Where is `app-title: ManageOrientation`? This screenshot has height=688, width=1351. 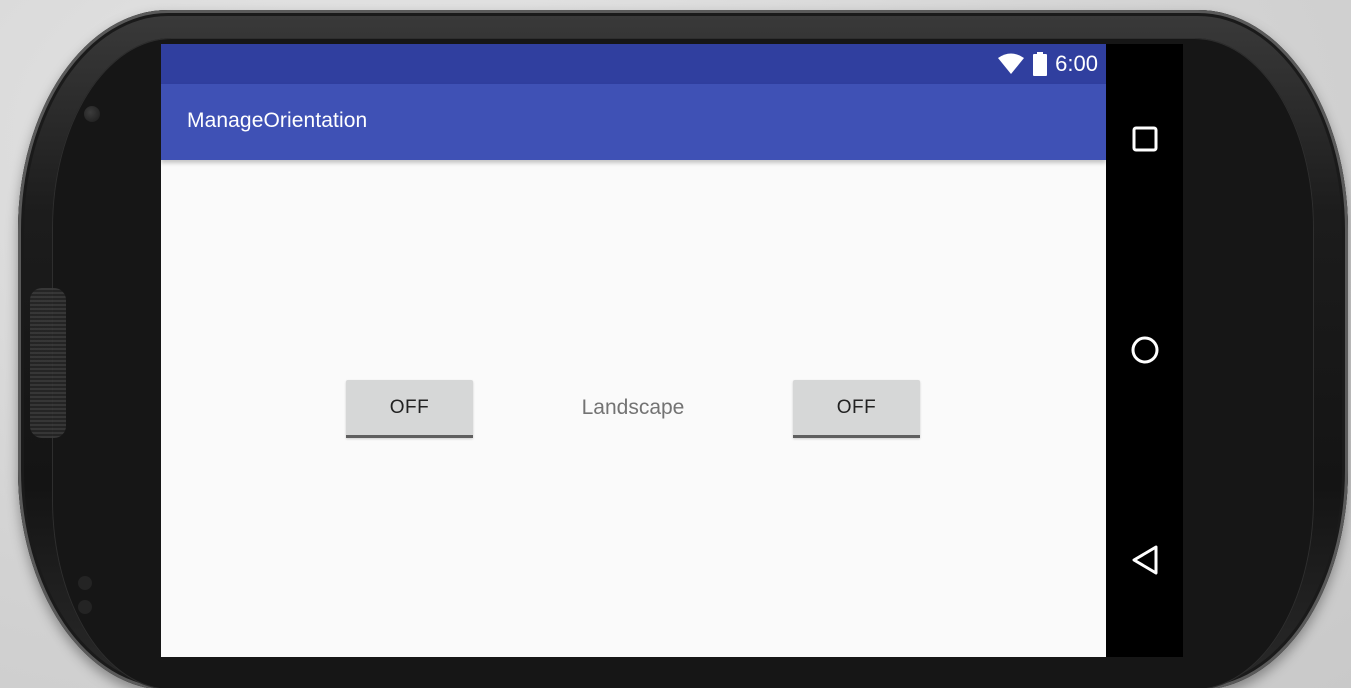 app-title: ManageOrientation is located at coordinates (277, 120).